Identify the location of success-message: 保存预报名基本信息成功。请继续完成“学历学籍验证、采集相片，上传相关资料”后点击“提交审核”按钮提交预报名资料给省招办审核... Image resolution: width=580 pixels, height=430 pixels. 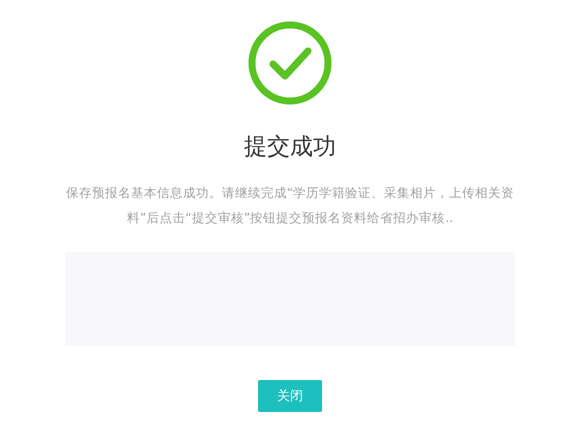
(290, 205).